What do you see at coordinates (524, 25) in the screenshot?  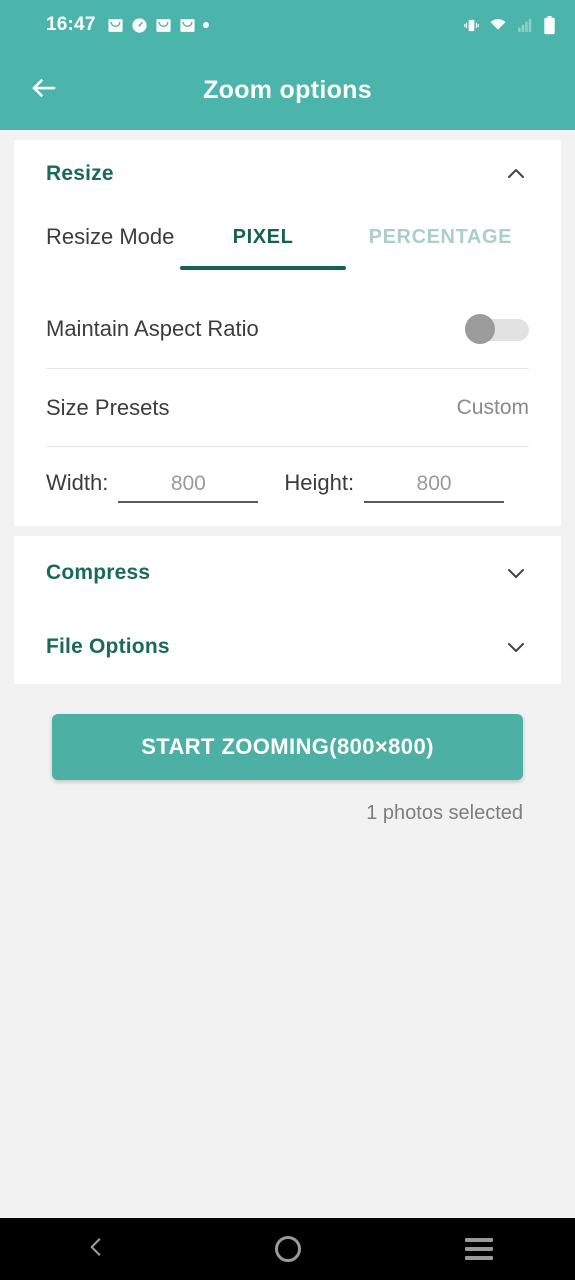 I see `signal-icon` at bounding box center [524, 25].